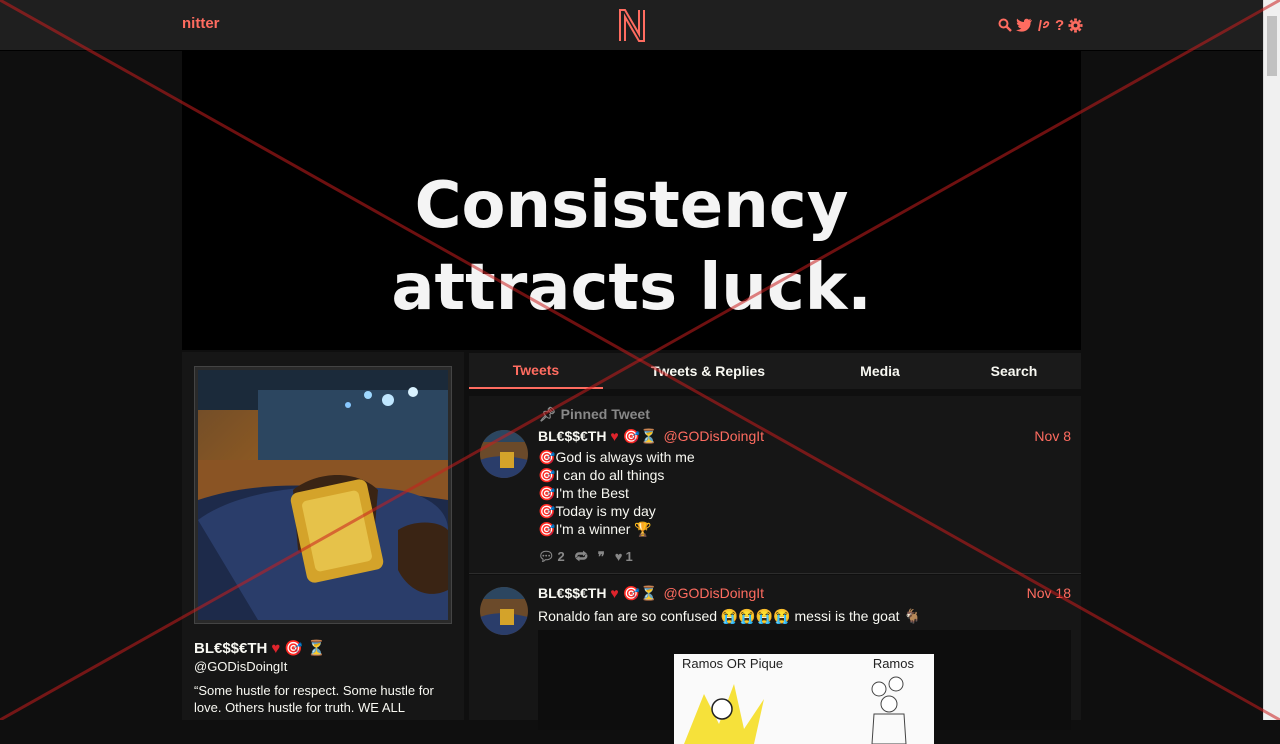 The height and width of the screenshot is (744, 1280). What do you see at coordinates (631, 206) in the screenshot?
I see `banner-text-line-1: Consistency` at bounding box center [631, 206].